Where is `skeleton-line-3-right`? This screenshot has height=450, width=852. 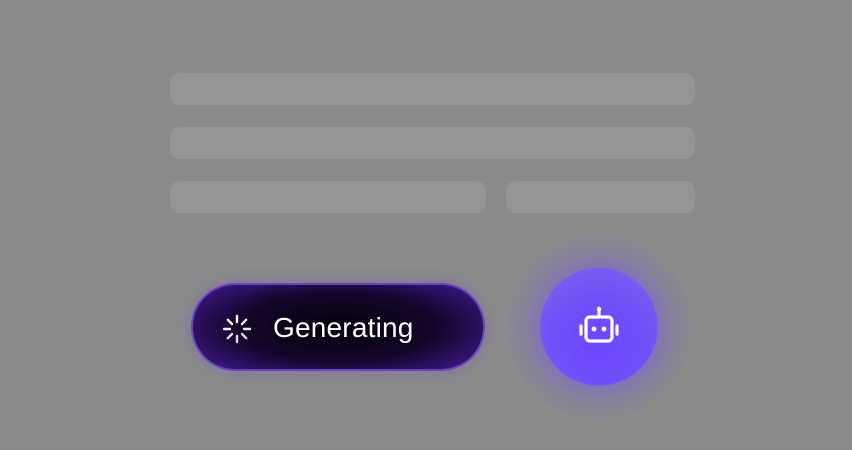 skeleton-line-3-right is located at coordinates (600, 197).